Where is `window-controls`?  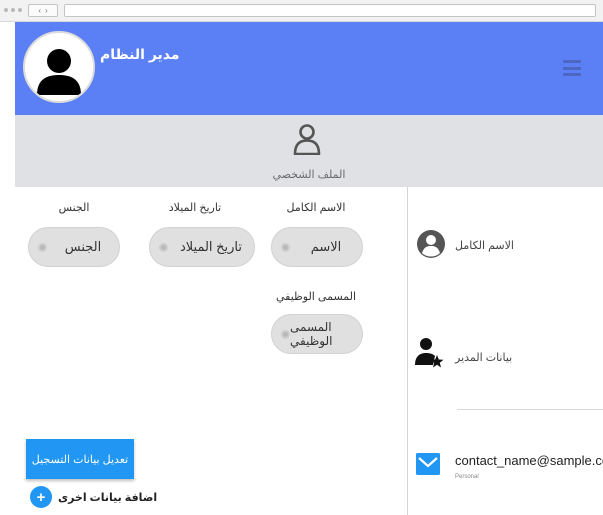 window-controls is located at coordinates (13, 10).